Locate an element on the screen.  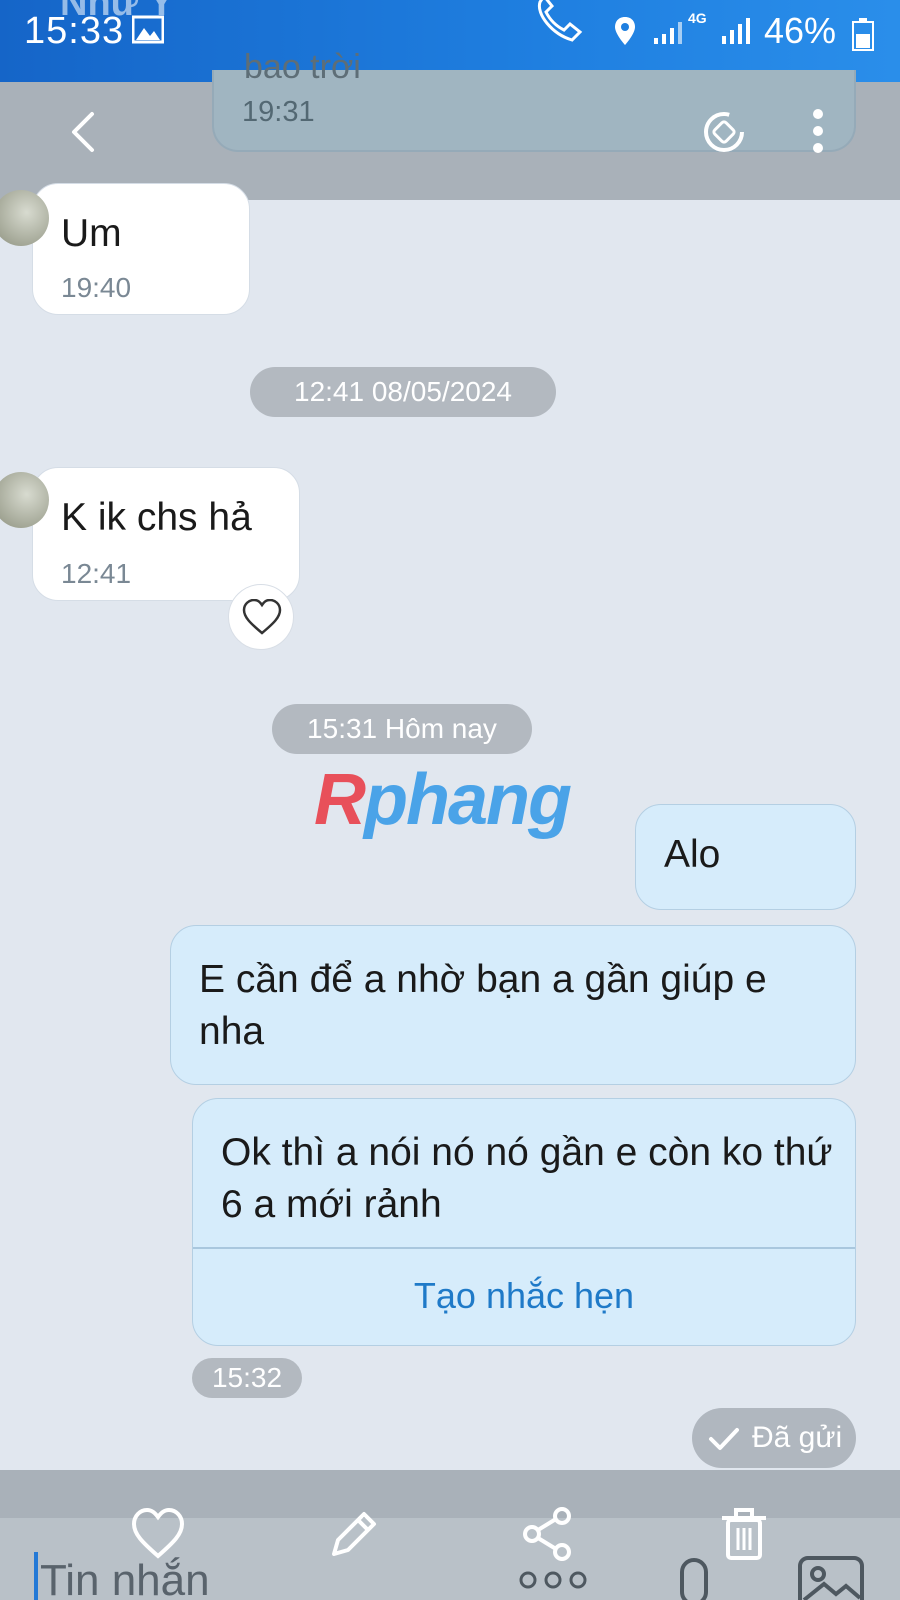
message-time: 12:41 is located at coordinates (96, 573).